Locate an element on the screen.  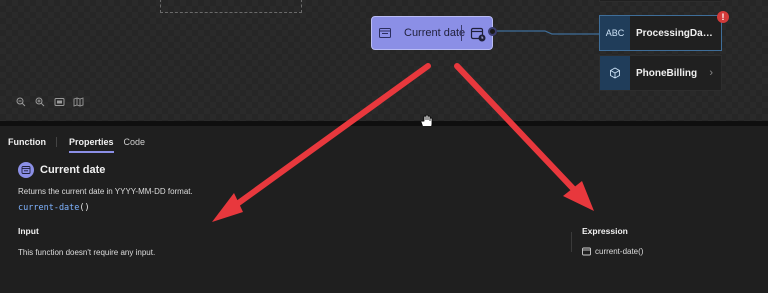
output-port is located at coordinates (492, 31).